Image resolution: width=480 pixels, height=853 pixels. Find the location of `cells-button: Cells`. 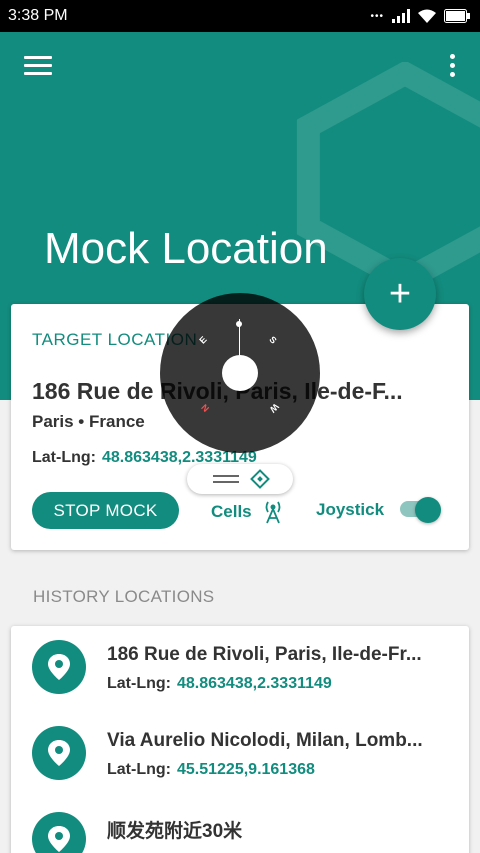

cells-button: Cells is located at coordinates (247, 512).